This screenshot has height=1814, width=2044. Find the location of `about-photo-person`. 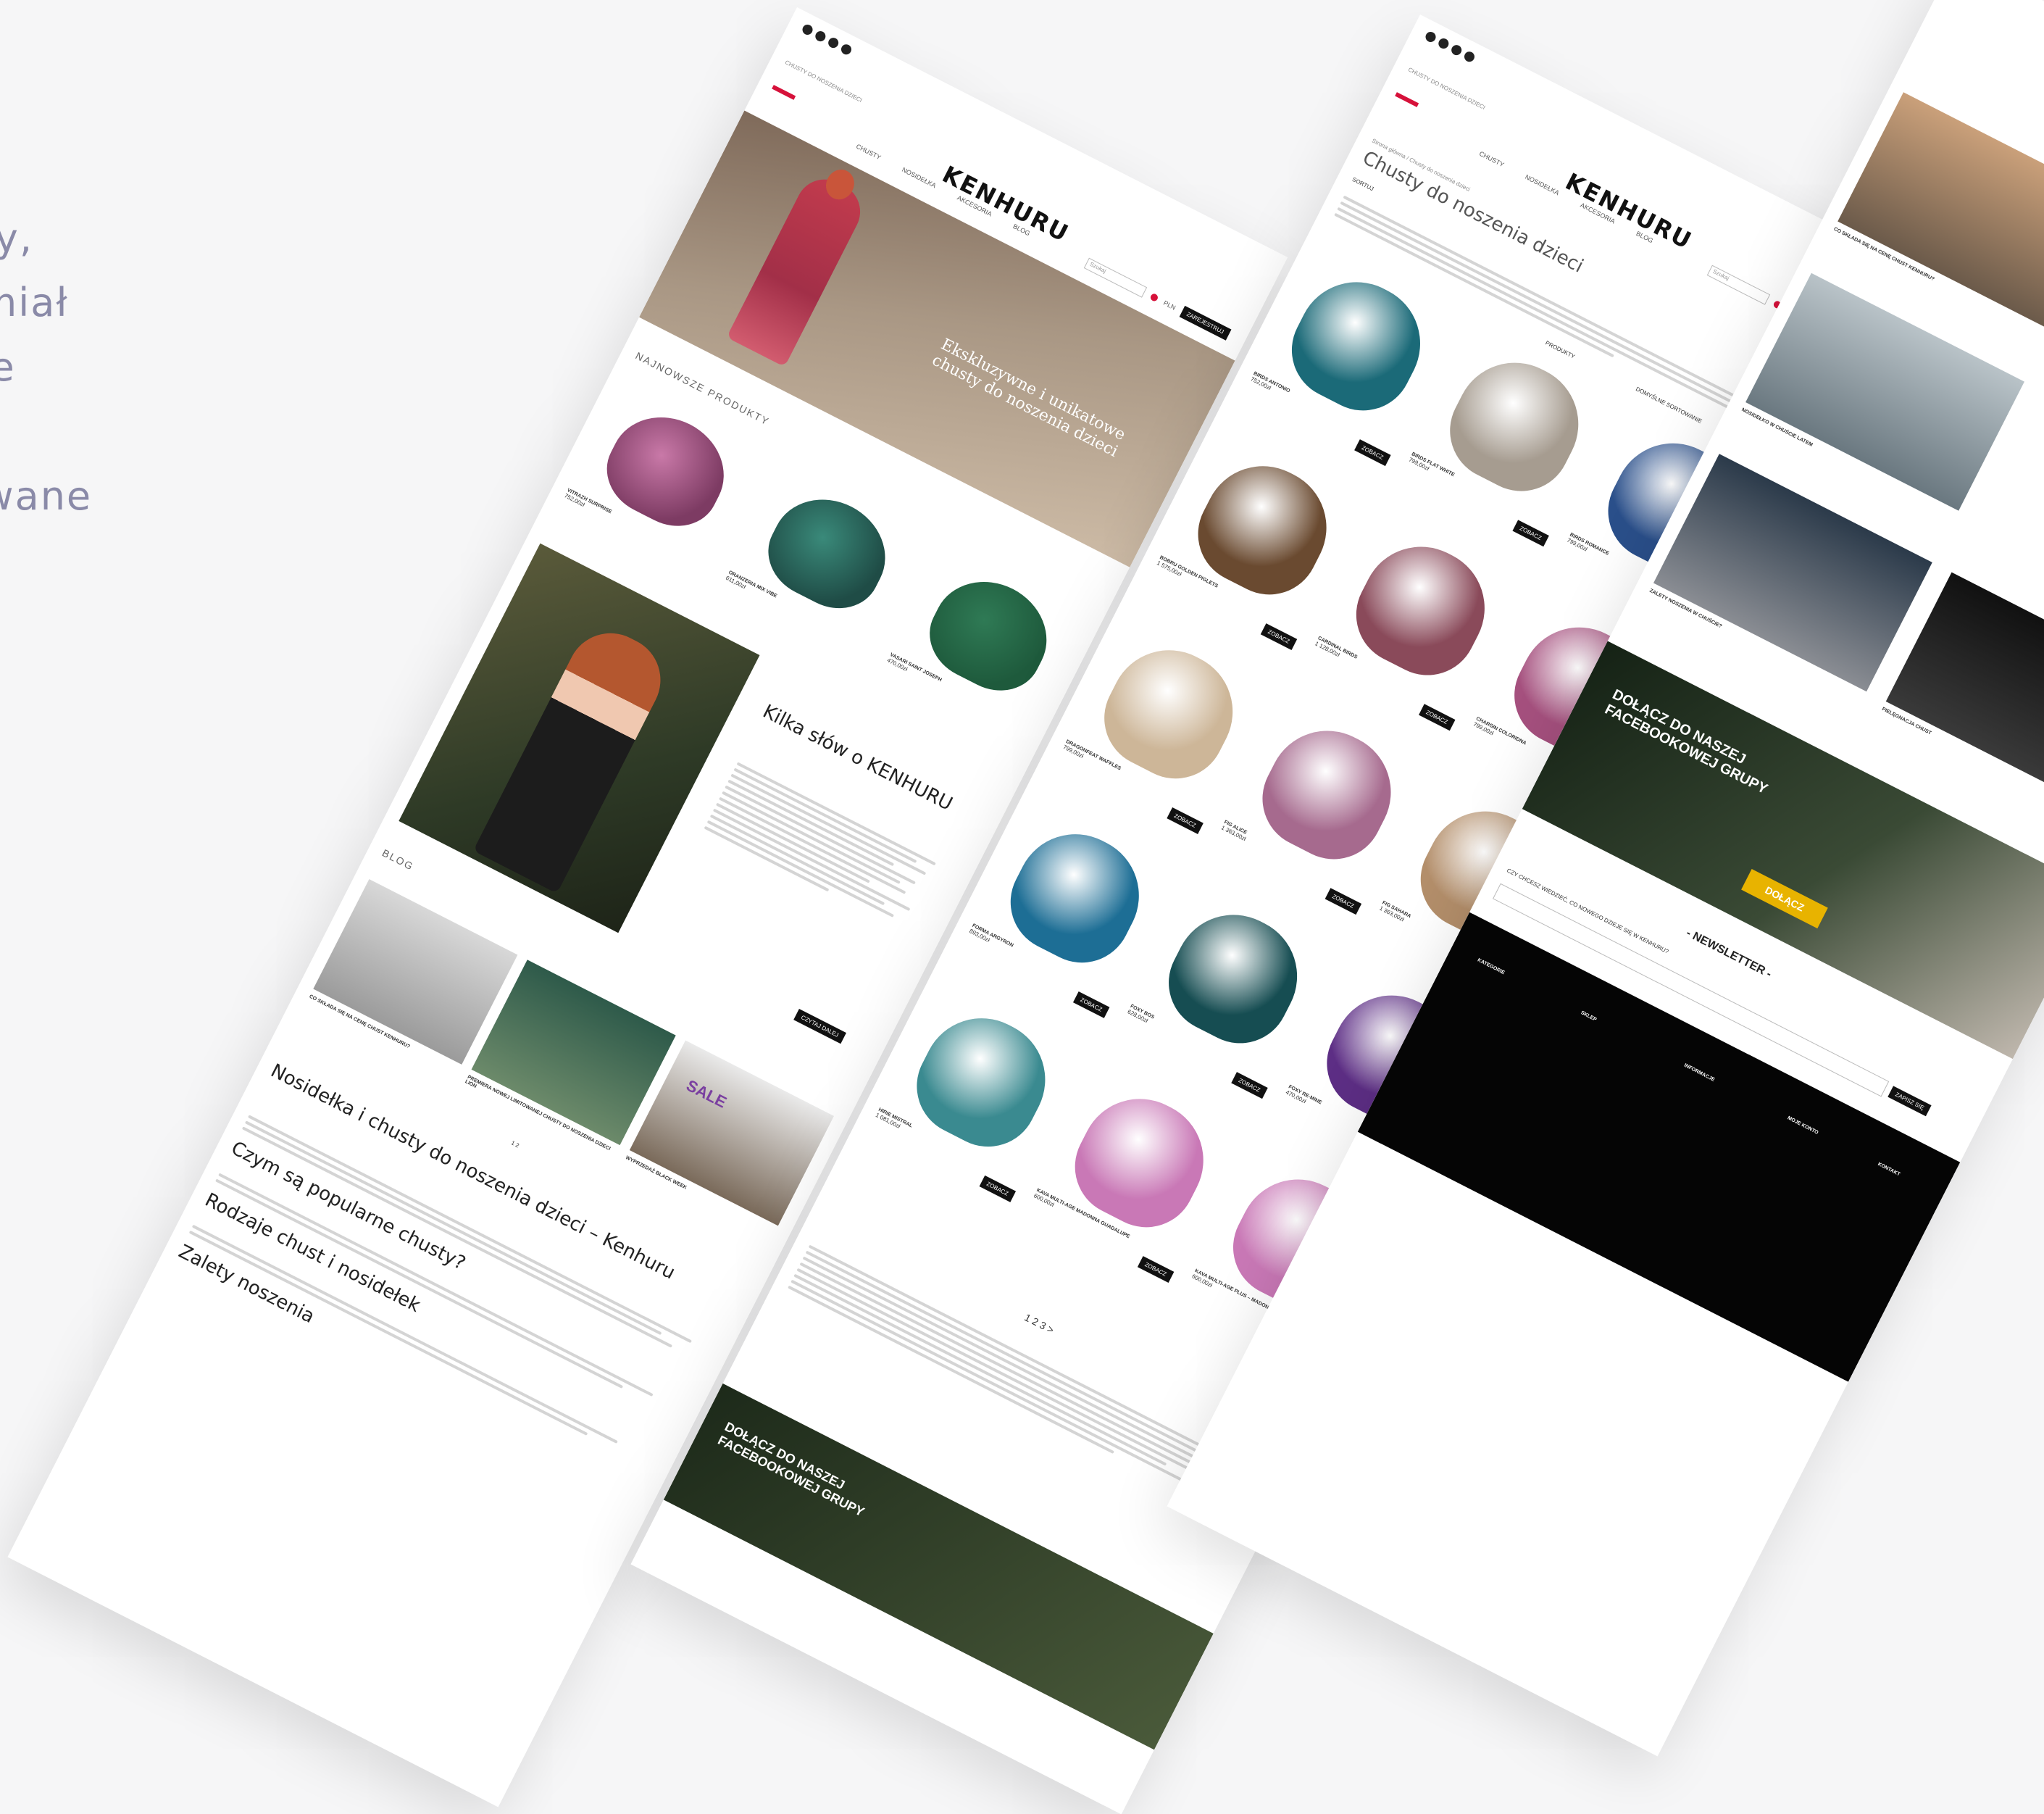

about-photo-person is located at coordinates (574, 756).